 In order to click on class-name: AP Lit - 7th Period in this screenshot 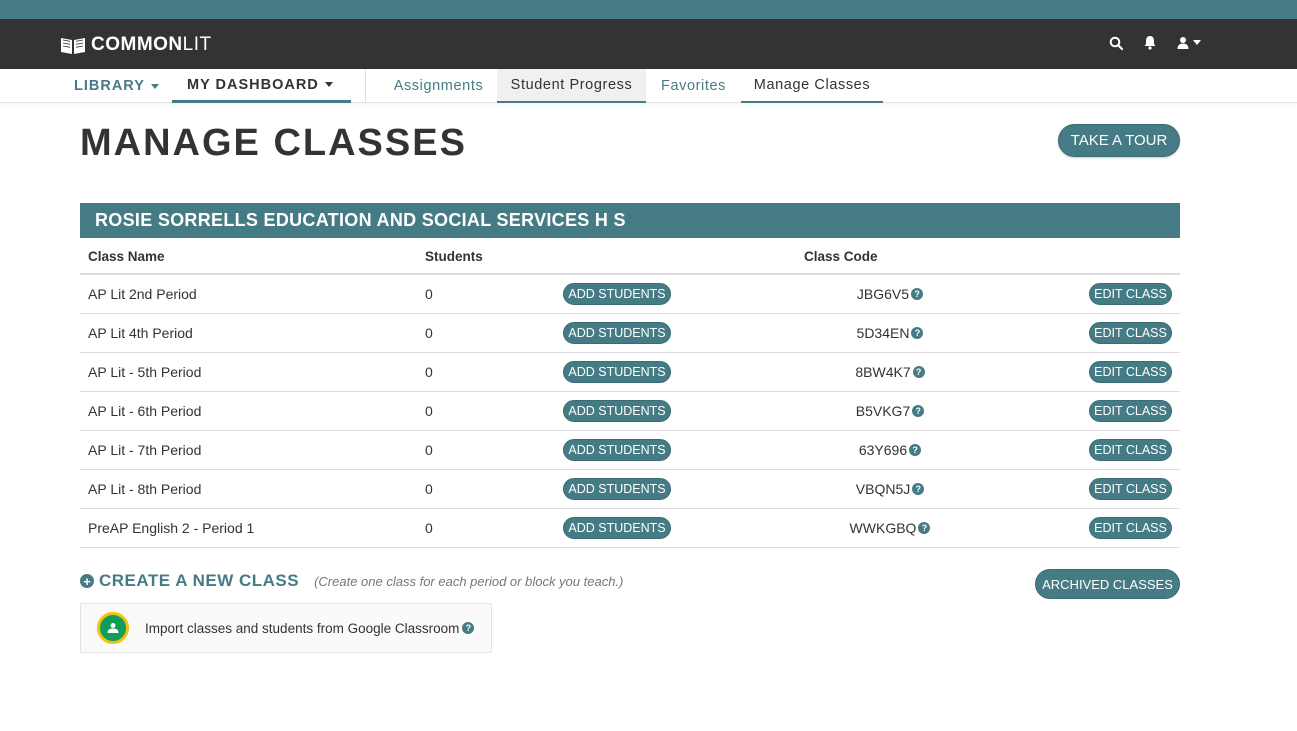, I will do `click(145, 450)`.